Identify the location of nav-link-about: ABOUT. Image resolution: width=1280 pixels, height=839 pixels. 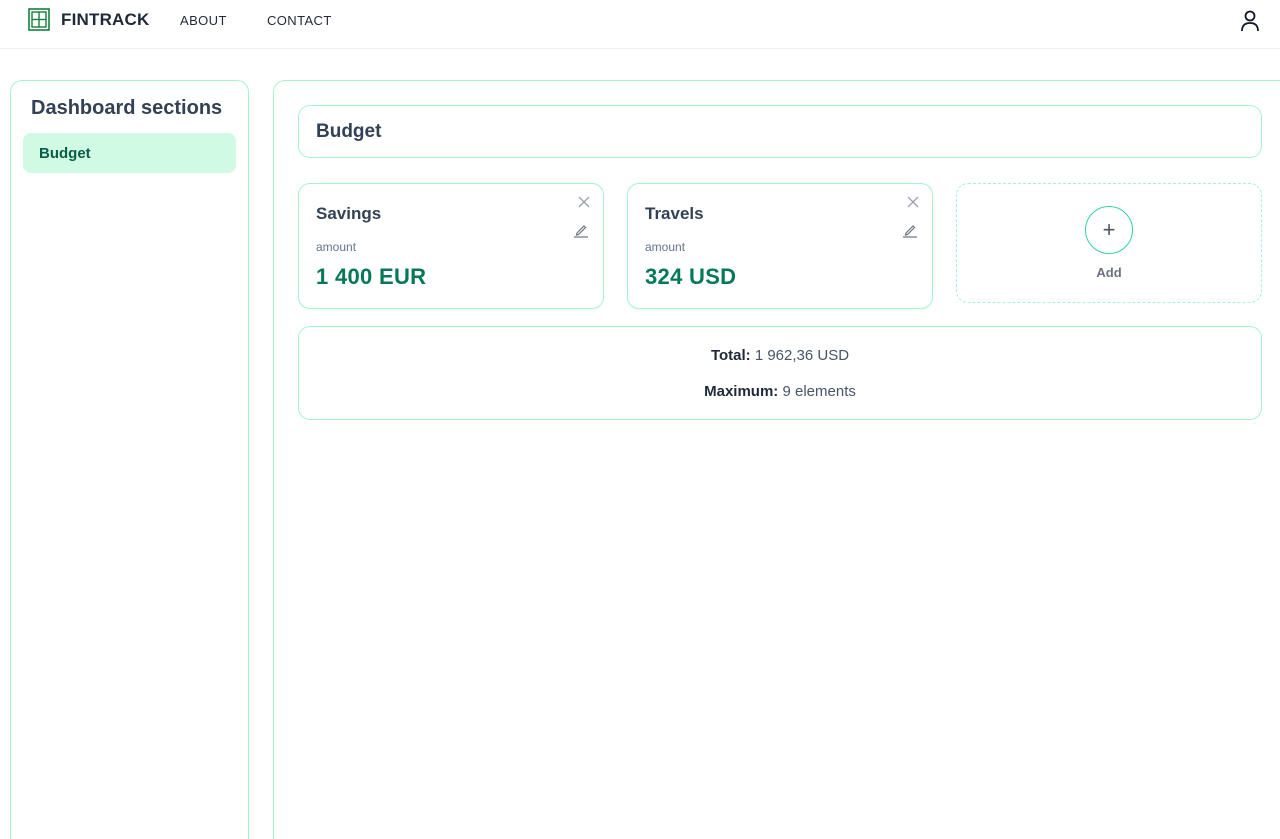
(203, 20).